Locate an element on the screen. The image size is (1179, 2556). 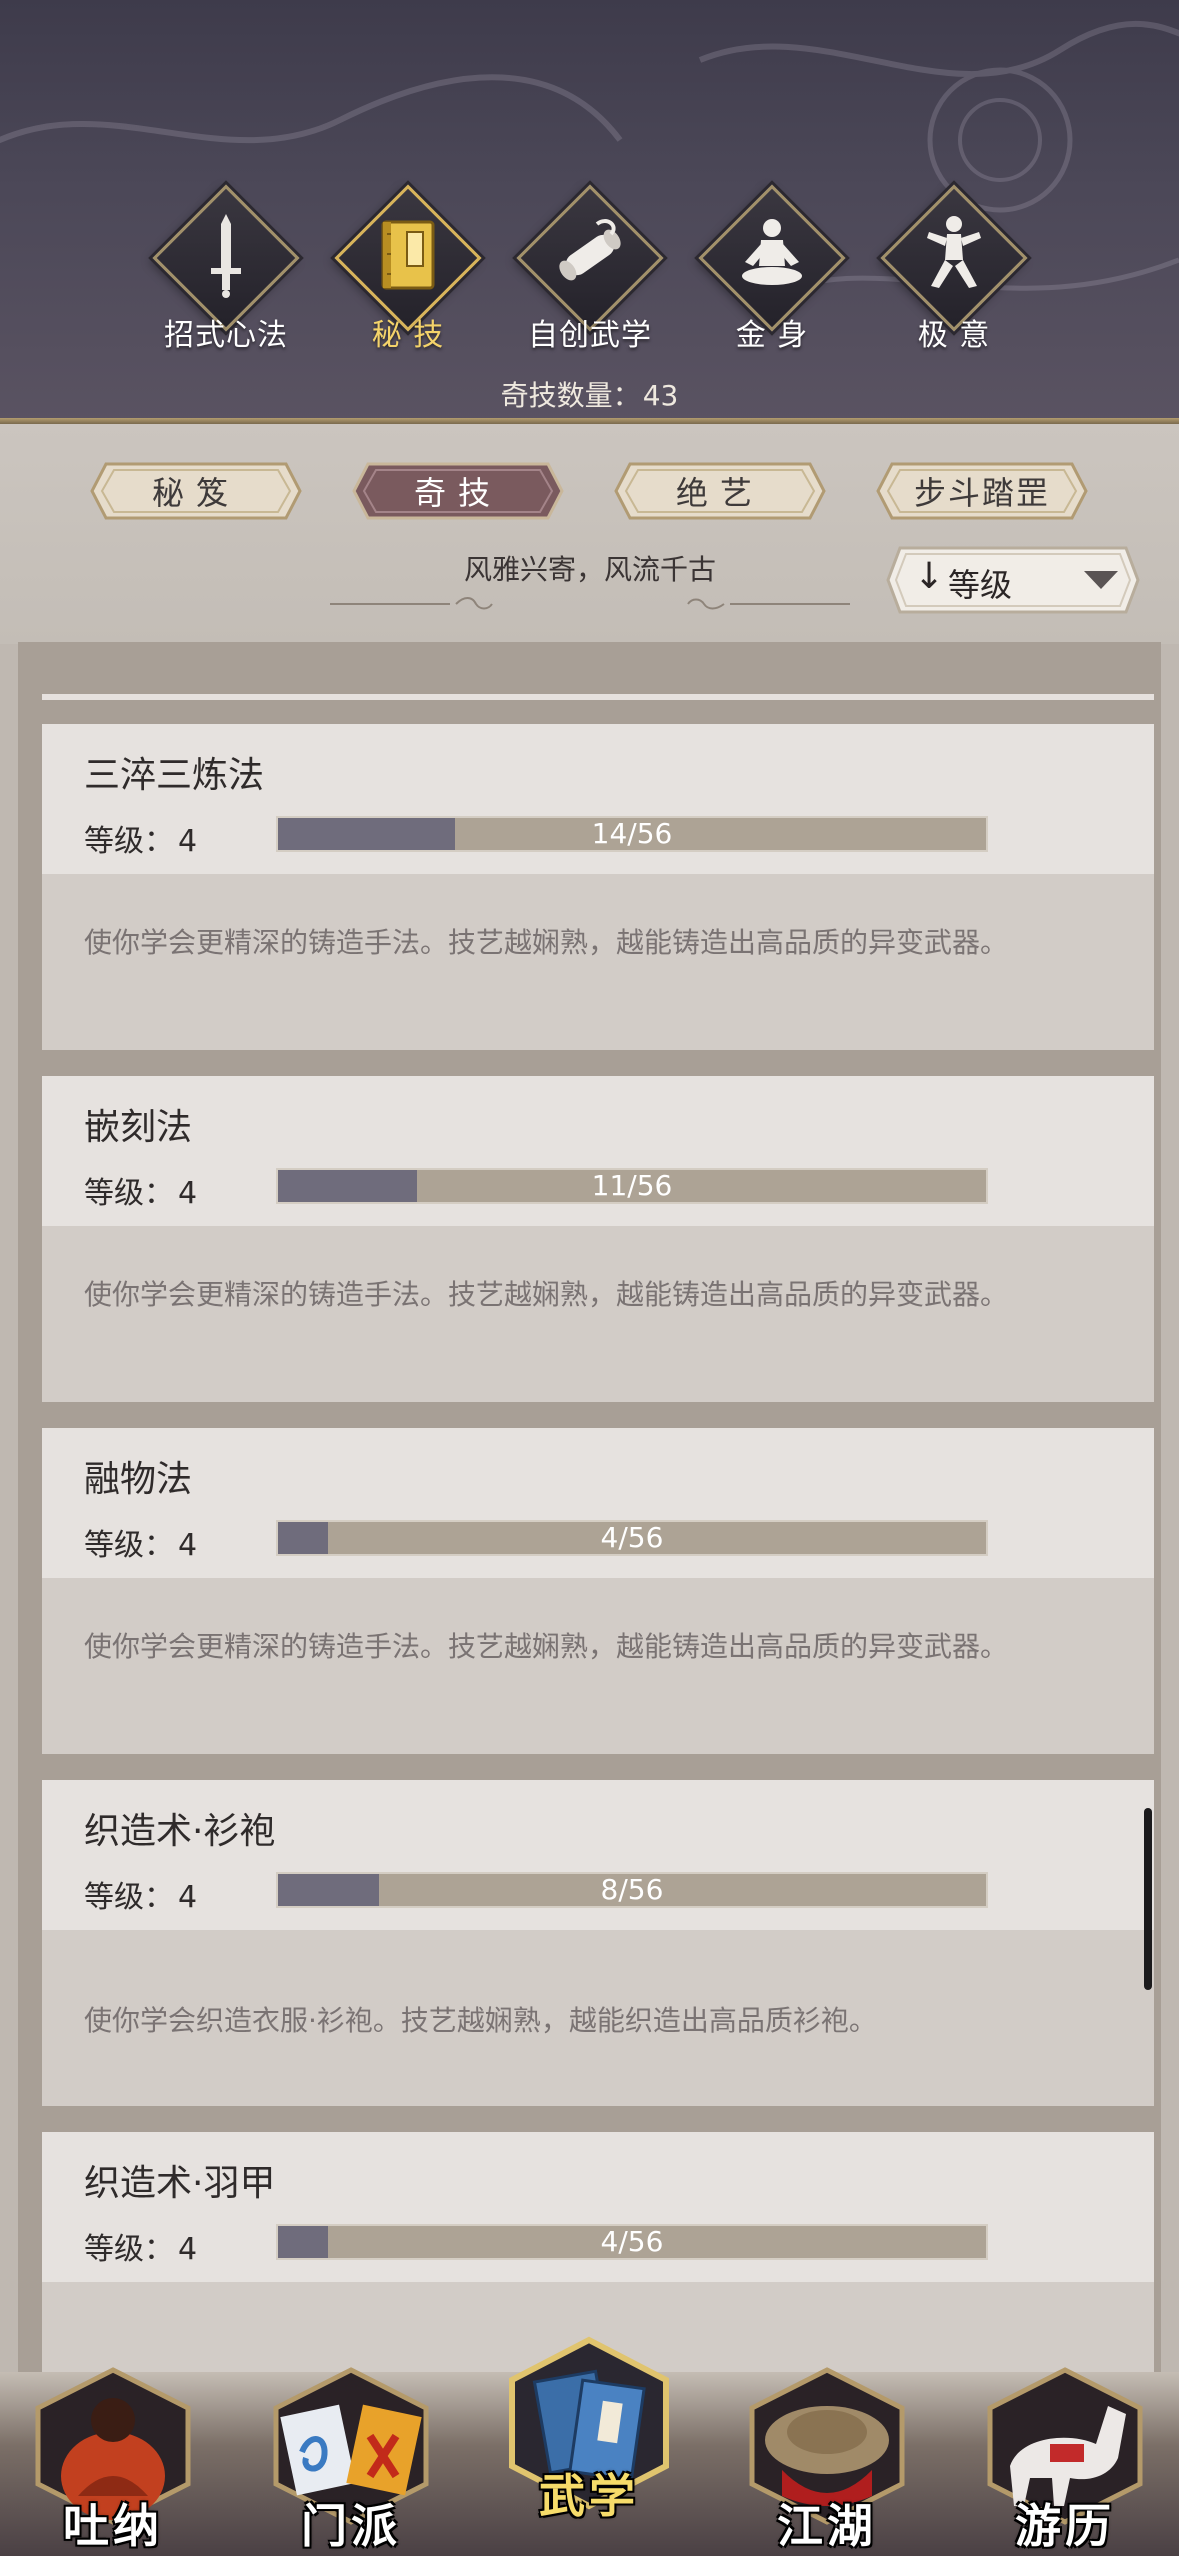
qiji-count-value: 43 is located at coordinates (660, 395).